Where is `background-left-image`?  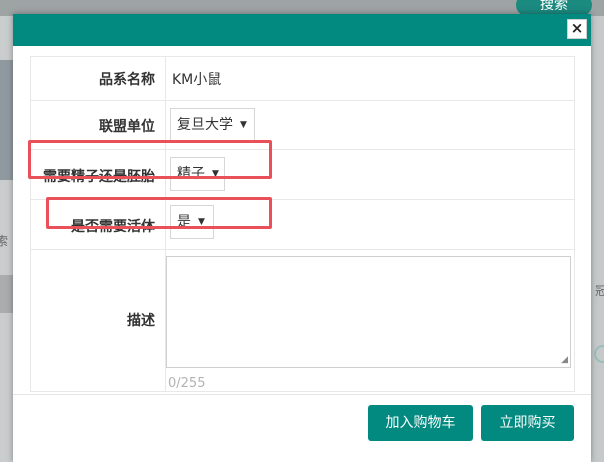 background-left-image is located at coordinates (6, 120).